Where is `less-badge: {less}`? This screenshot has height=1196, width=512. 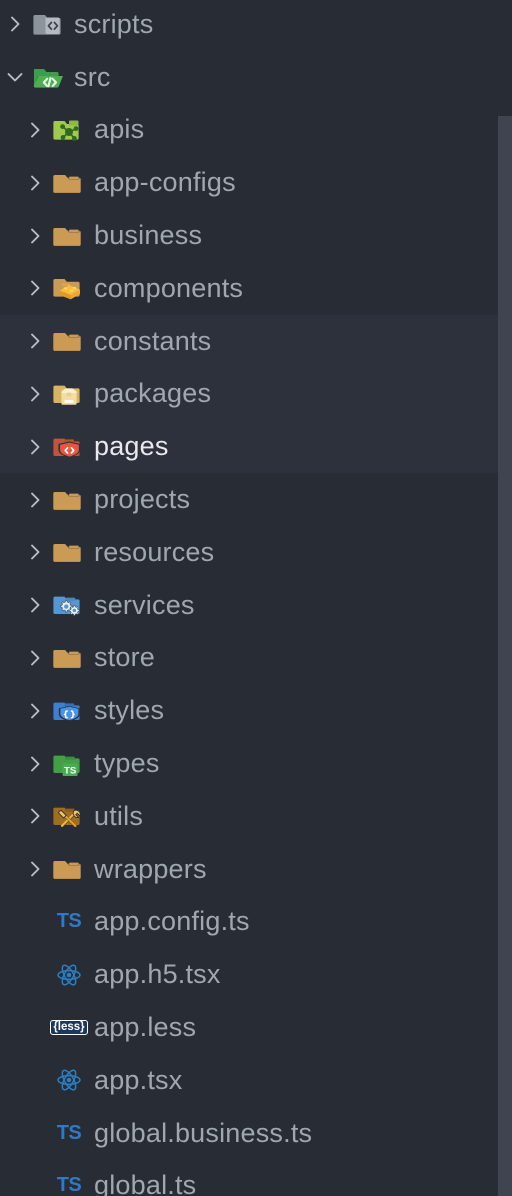
less-badge: {less} is located at coordinates (69, 1027).